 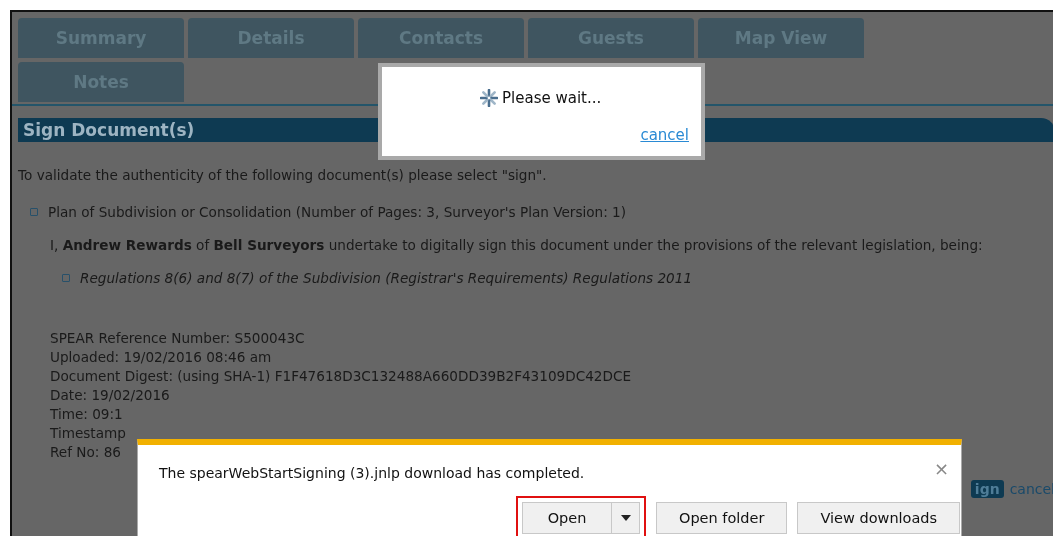 I want to click on spinner-icon, so click(x=489, y=98).